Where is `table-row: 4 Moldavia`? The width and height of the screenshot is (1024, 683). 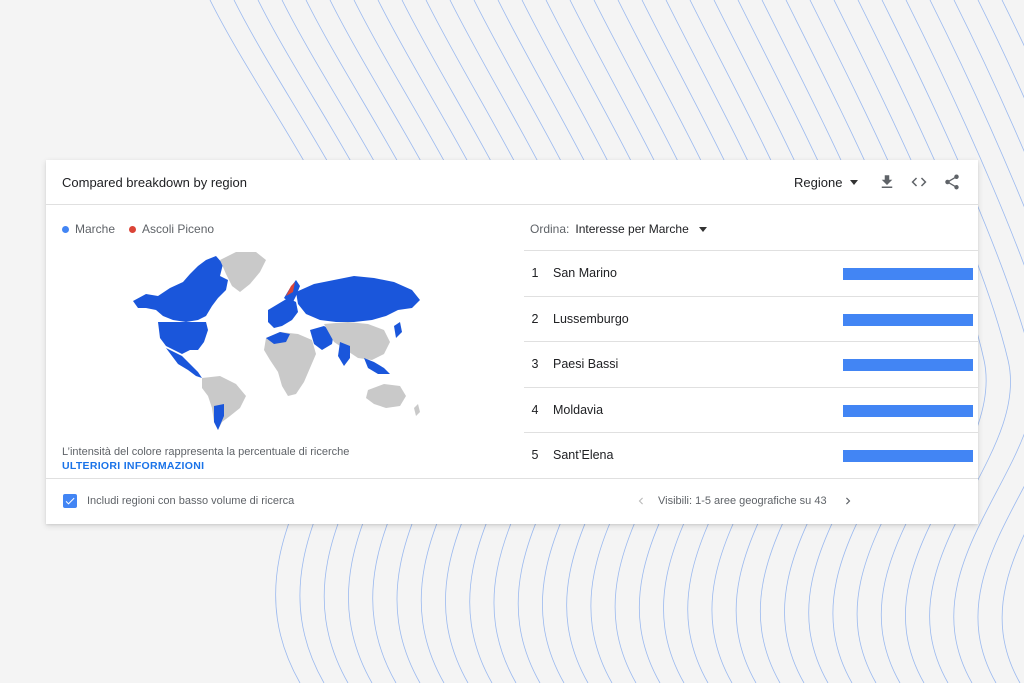
table-row: 4 Moldavia is located at coordinates (751, 409).